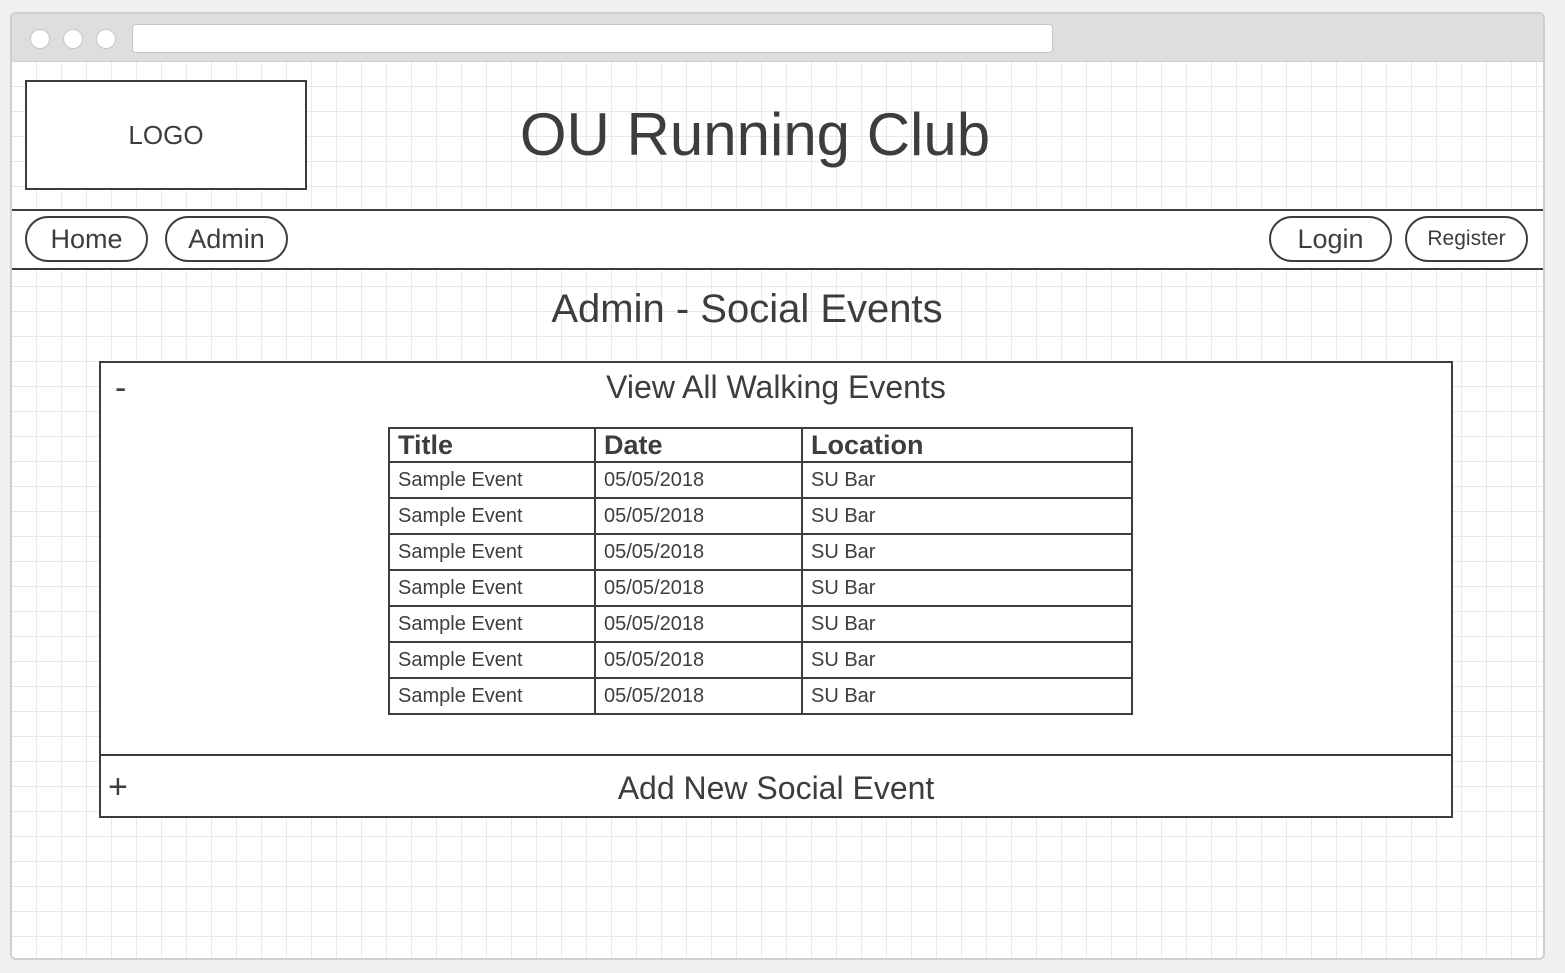 This screenshot has width=1565, height=973. What do you see at coordinates (1330, 239) in the screenshot?
I see `login-button: Login` at bounding box center [1330, 239].